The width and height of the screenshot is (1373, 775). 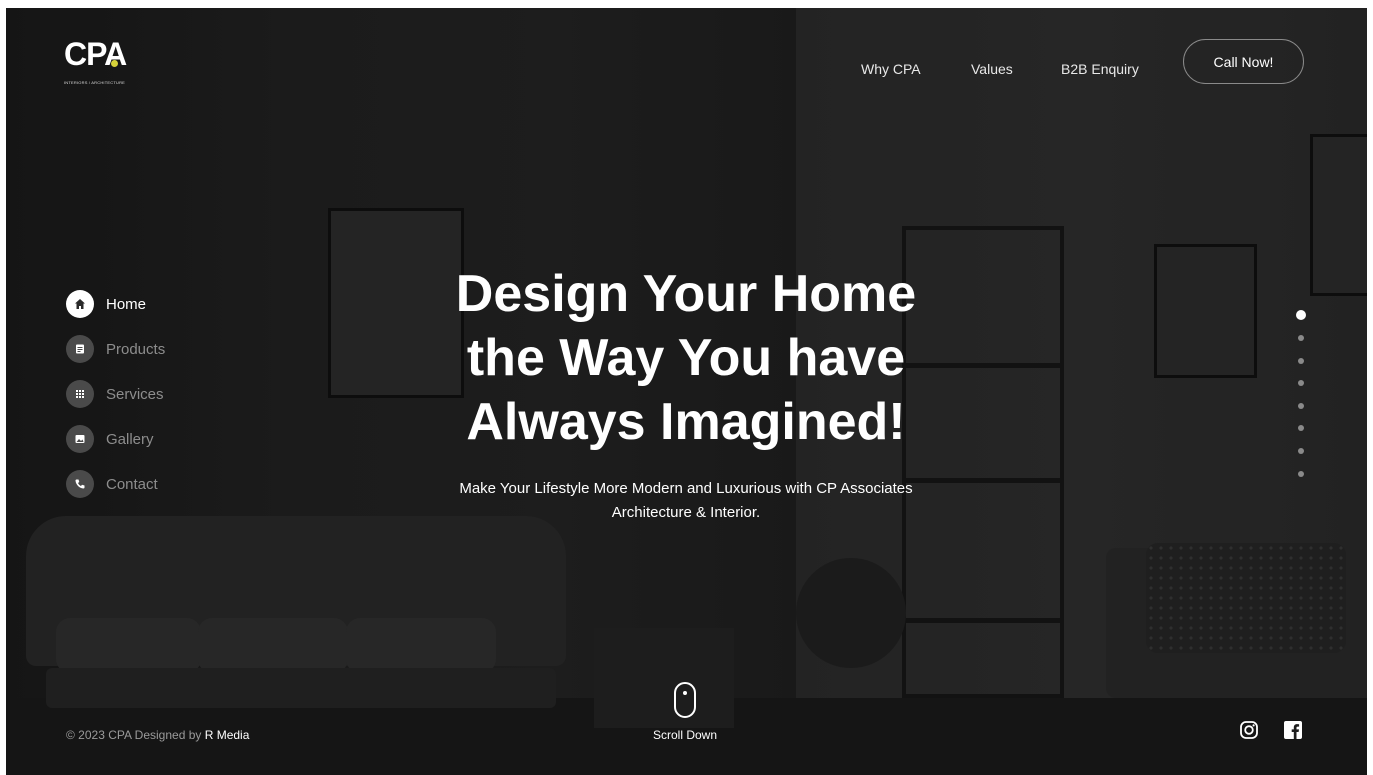 I want to click on sidebar-item-services: Services, so click(x=136, y=394).